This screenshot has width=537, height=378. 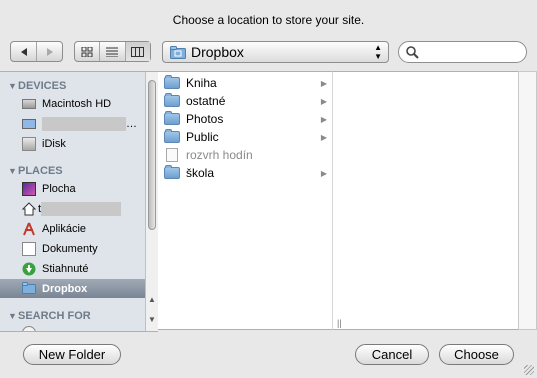 I want to click on forward-arrow-icon, so click(x=49, y=51).